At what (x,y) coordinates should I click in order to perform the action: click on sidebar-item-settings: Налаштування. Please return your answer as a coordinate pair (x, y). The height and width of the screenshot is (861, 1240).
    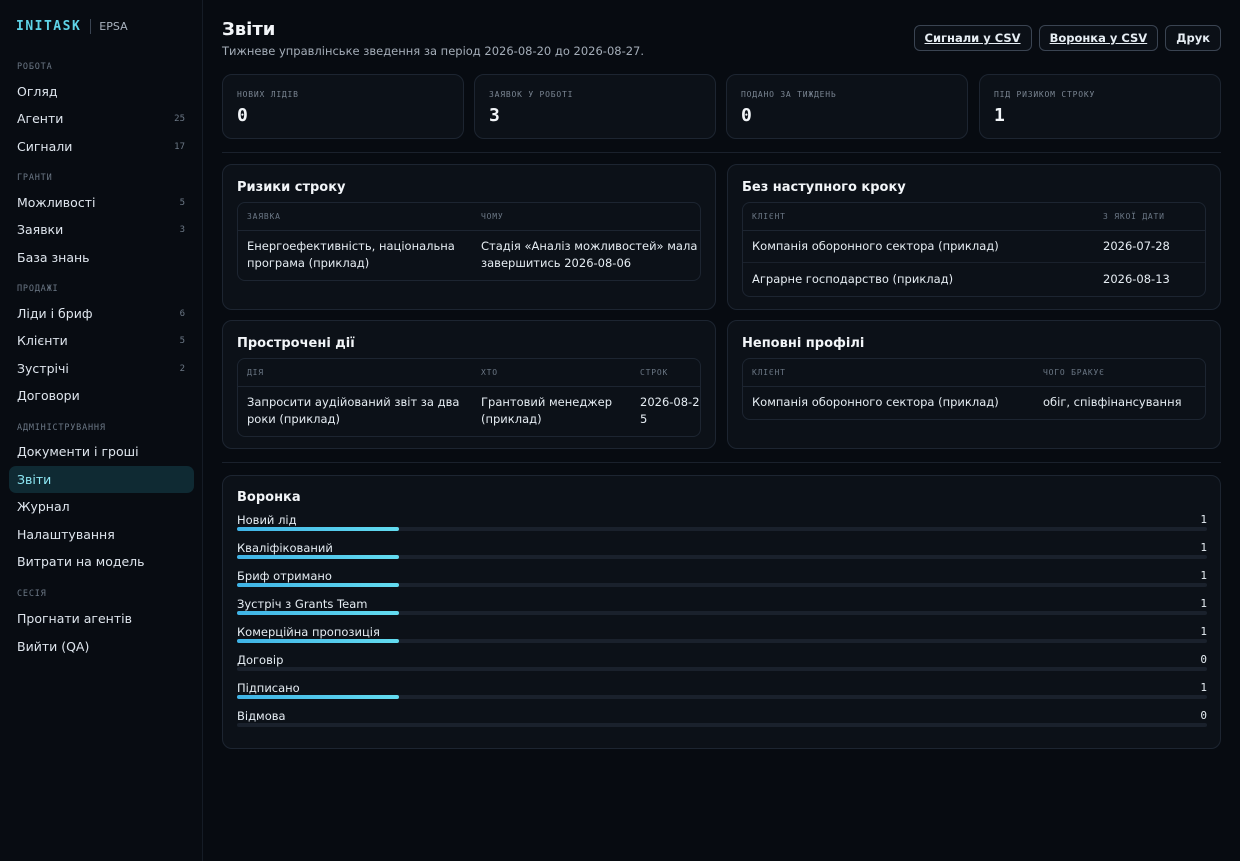
    Looking at the image, I should click on (101, 534).